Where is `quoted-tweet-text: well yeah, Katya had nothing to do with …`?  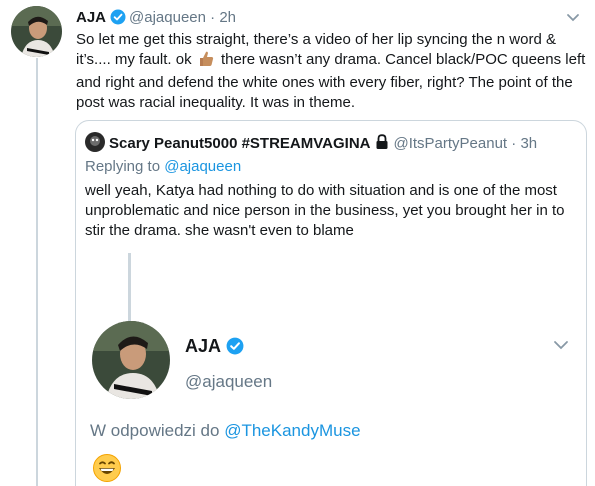
quoted-tweet-text: well yeah, Katya had nothing to do with … is located at coordinates (325, 210).